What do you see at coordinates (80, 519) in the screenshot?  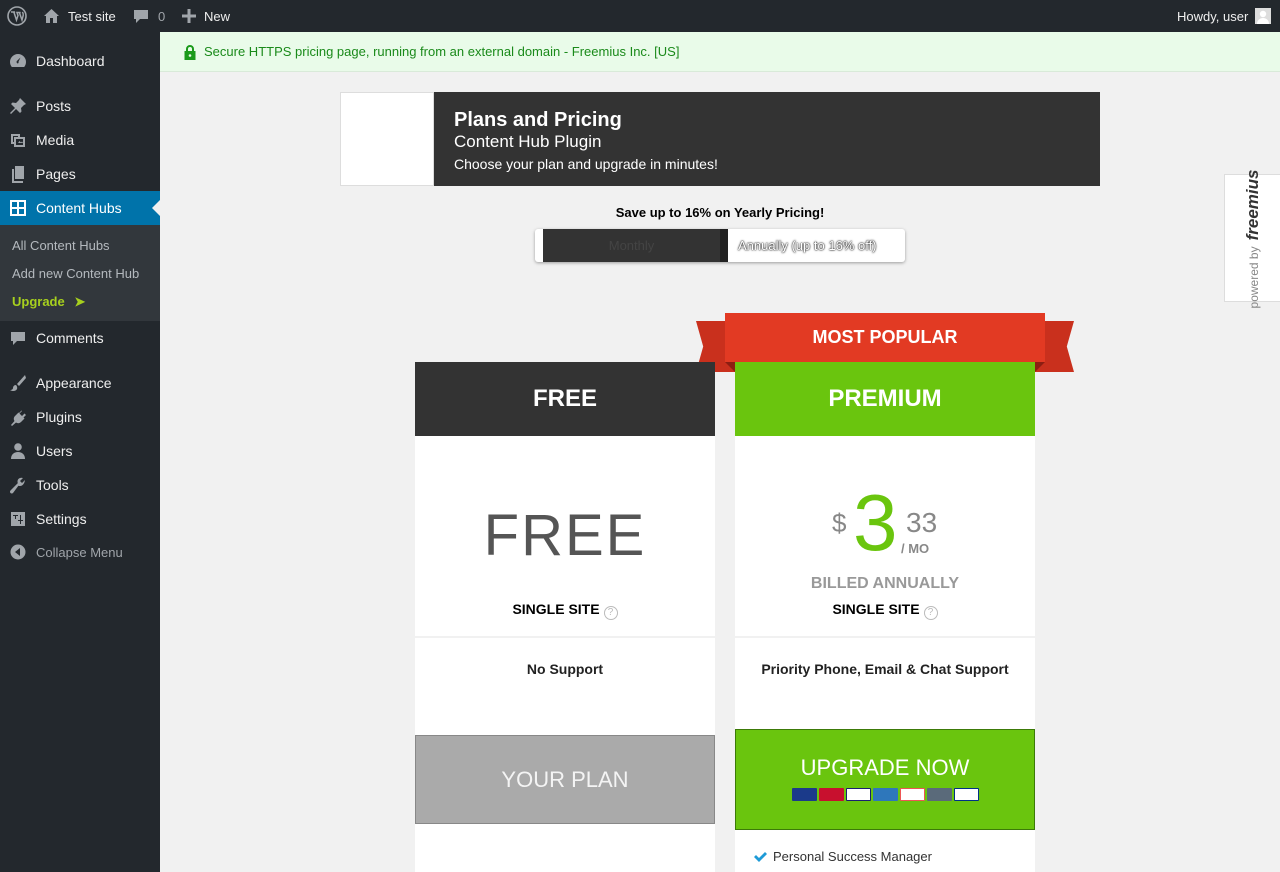 I see `sidebar-item-settings: Settings` at bounding box center [80, 519].